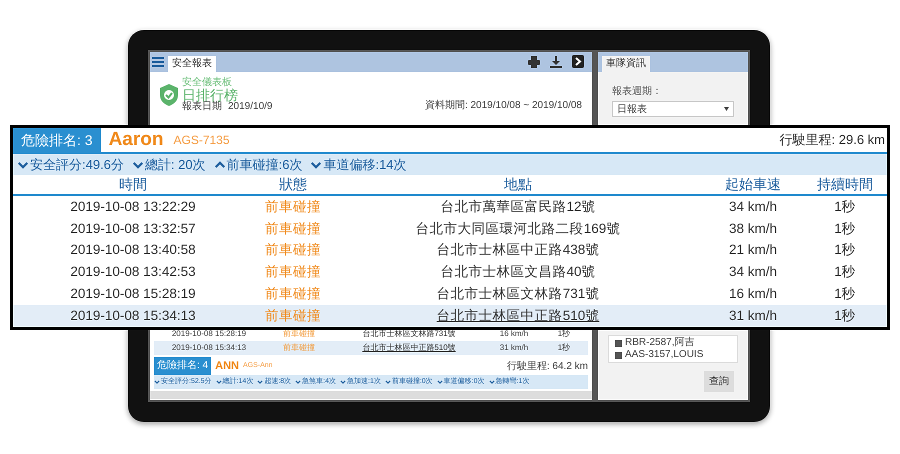  I want to click on speed-cell-text: 21 km/h, so click(753, 250).